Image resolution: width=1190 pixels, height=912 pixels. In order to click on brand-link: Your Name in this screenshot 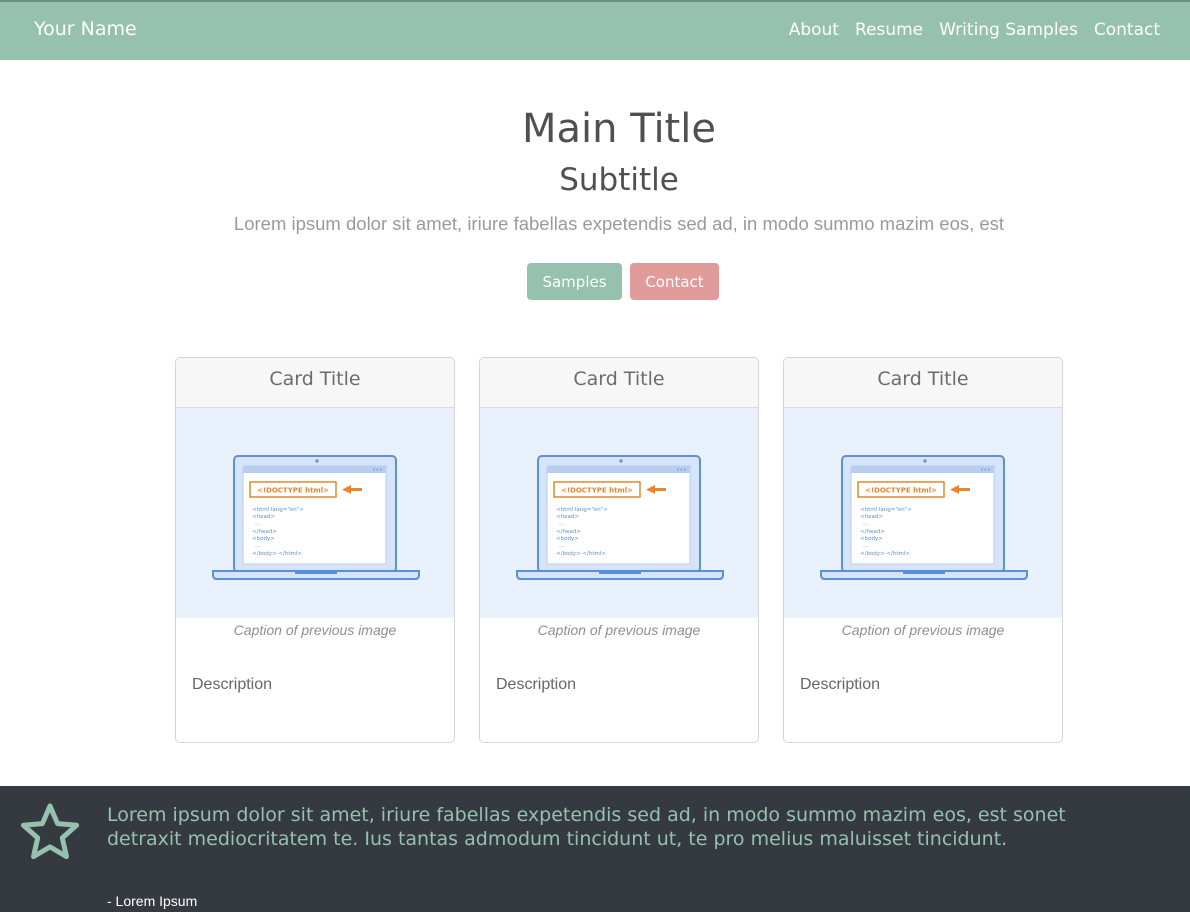, I will do `click(85, 29)`.